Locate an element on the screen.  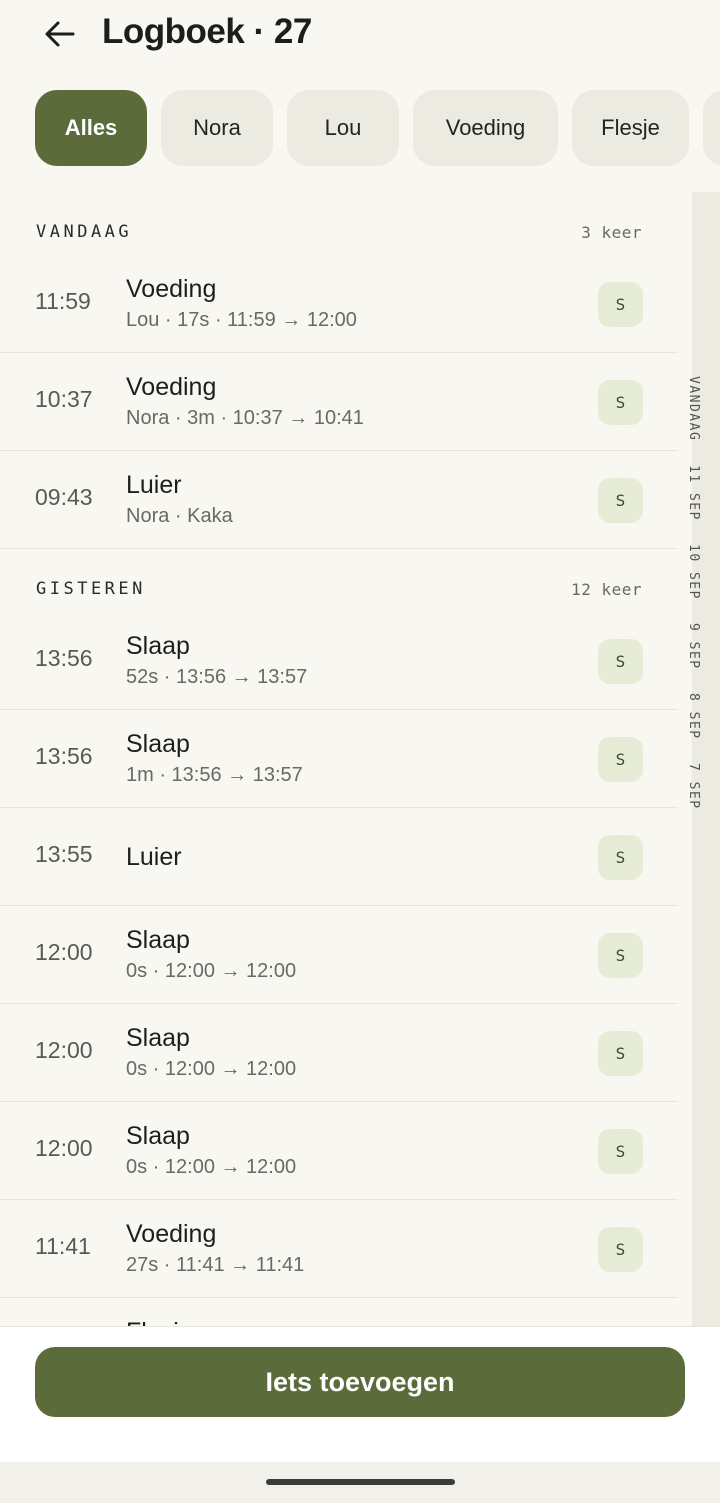
section-header-yesterday: GISTEREN 12 keer is located at coordinates (339, 589).